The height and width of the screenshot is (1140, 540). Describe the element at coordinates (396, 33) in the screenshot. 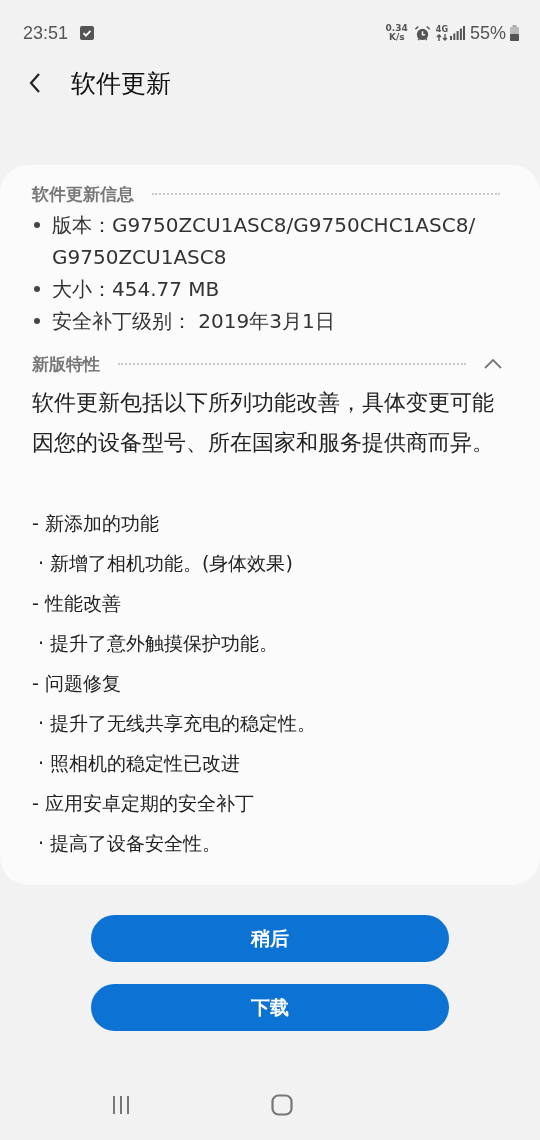

I see `network-speed: 0.34 K/s` at that location.